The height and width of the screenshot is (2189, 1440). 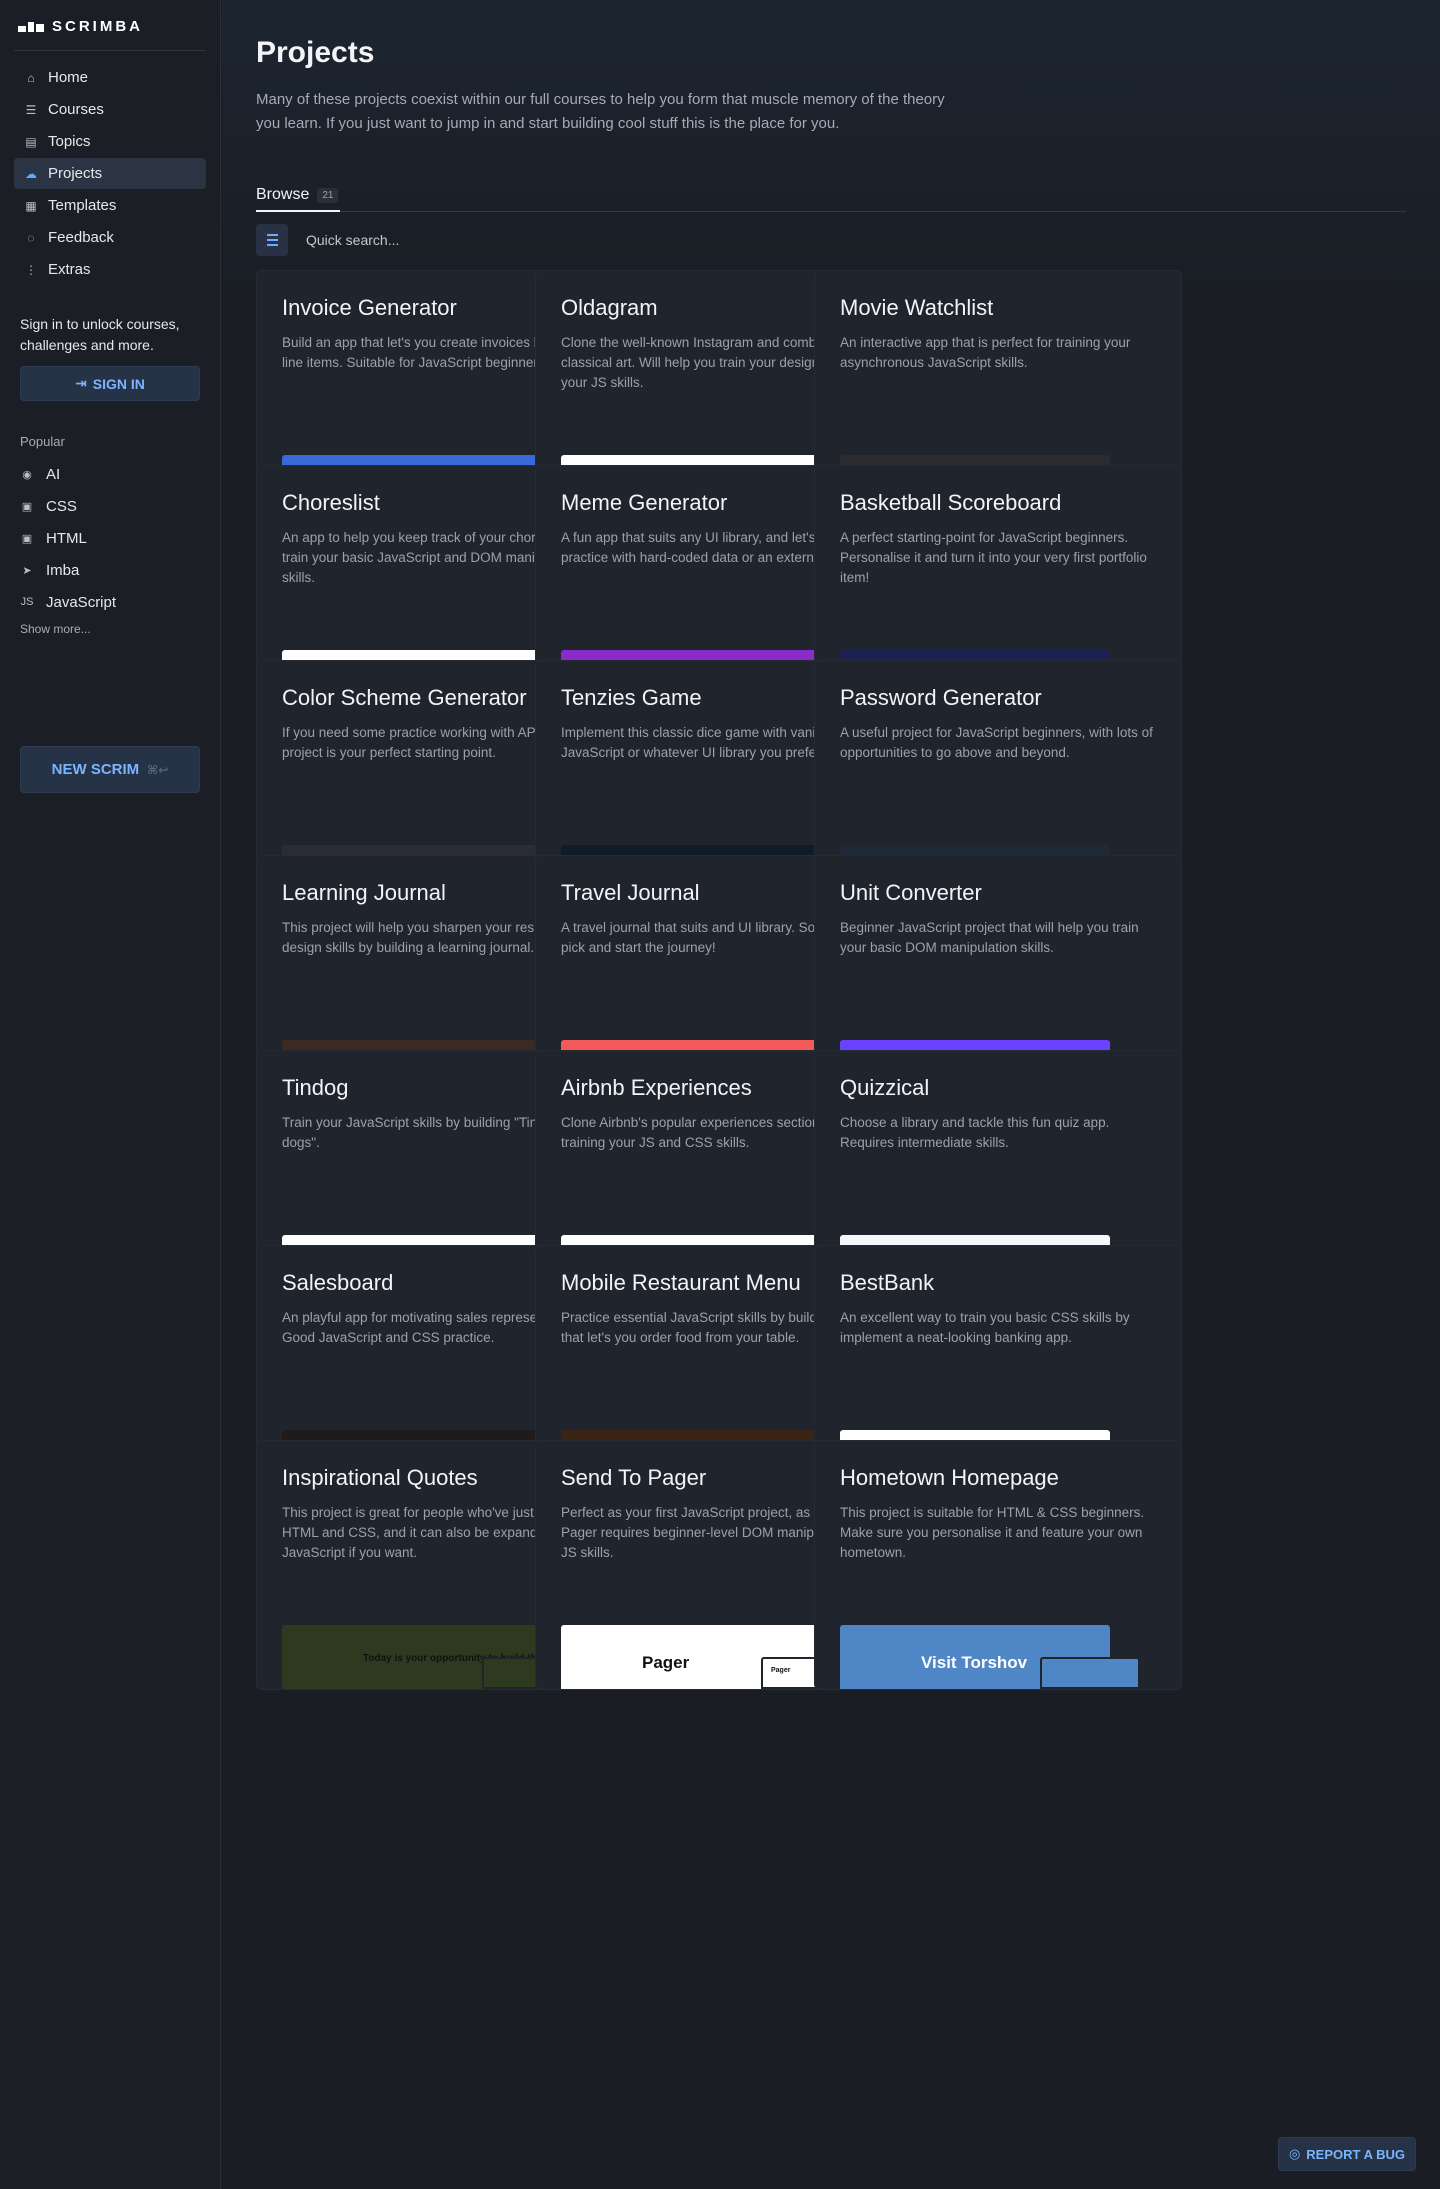 I want to click on sidebar-item-feedback: ◌ Feedback, so click(x=110, y=237).